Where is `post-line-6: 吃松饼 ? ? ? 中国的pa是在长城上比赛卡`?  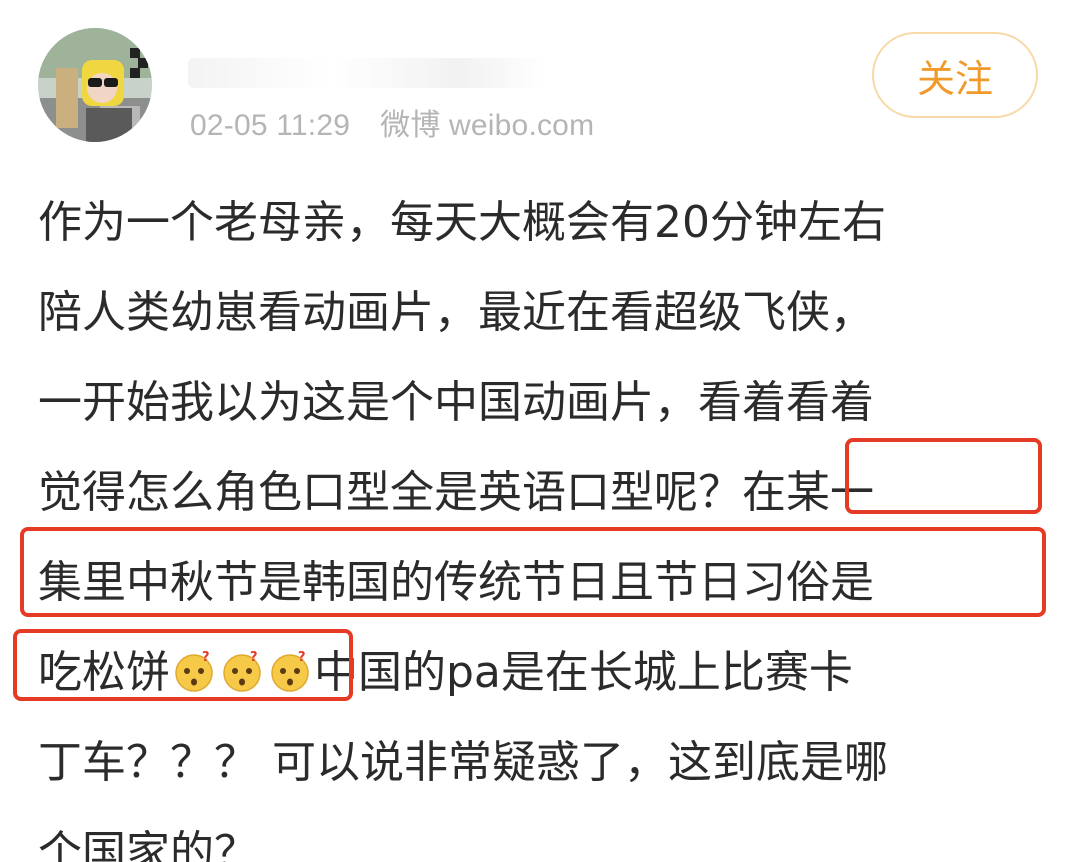 post-line-6: 吃松饼 ? ? ? 中国的pa是在长城上比赛卡 is located at coordinates (538, 673).